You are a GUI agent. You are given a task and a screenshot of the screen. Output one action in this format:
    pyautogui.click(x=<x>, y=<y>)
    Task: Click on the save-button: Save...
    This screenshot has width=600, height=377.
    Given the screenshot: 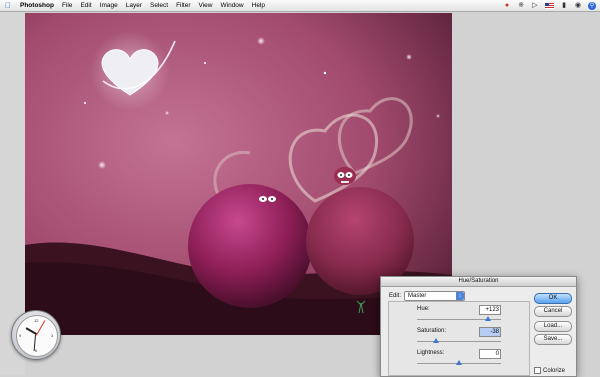 What is the action you would take?
    pyautogui.click(x=553, y=339)
    